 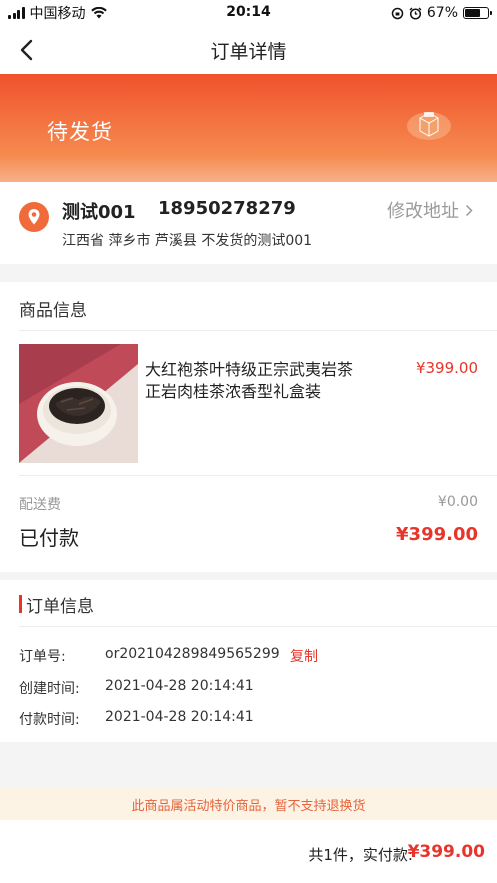 I want to click on address-detail: 江西省 萍乡市 芦溪县 不发货的测试001, so click(x=187, y=241).